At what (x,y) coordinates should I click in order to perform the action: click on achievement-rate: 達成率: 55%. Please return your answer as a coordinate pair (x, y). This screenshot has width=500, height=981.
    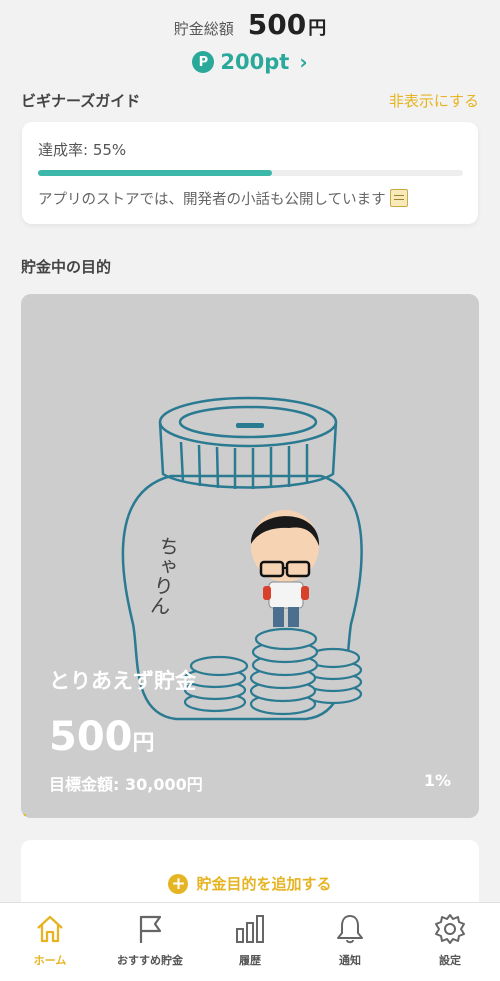
    Looking at the image, I should click on (82, 150).